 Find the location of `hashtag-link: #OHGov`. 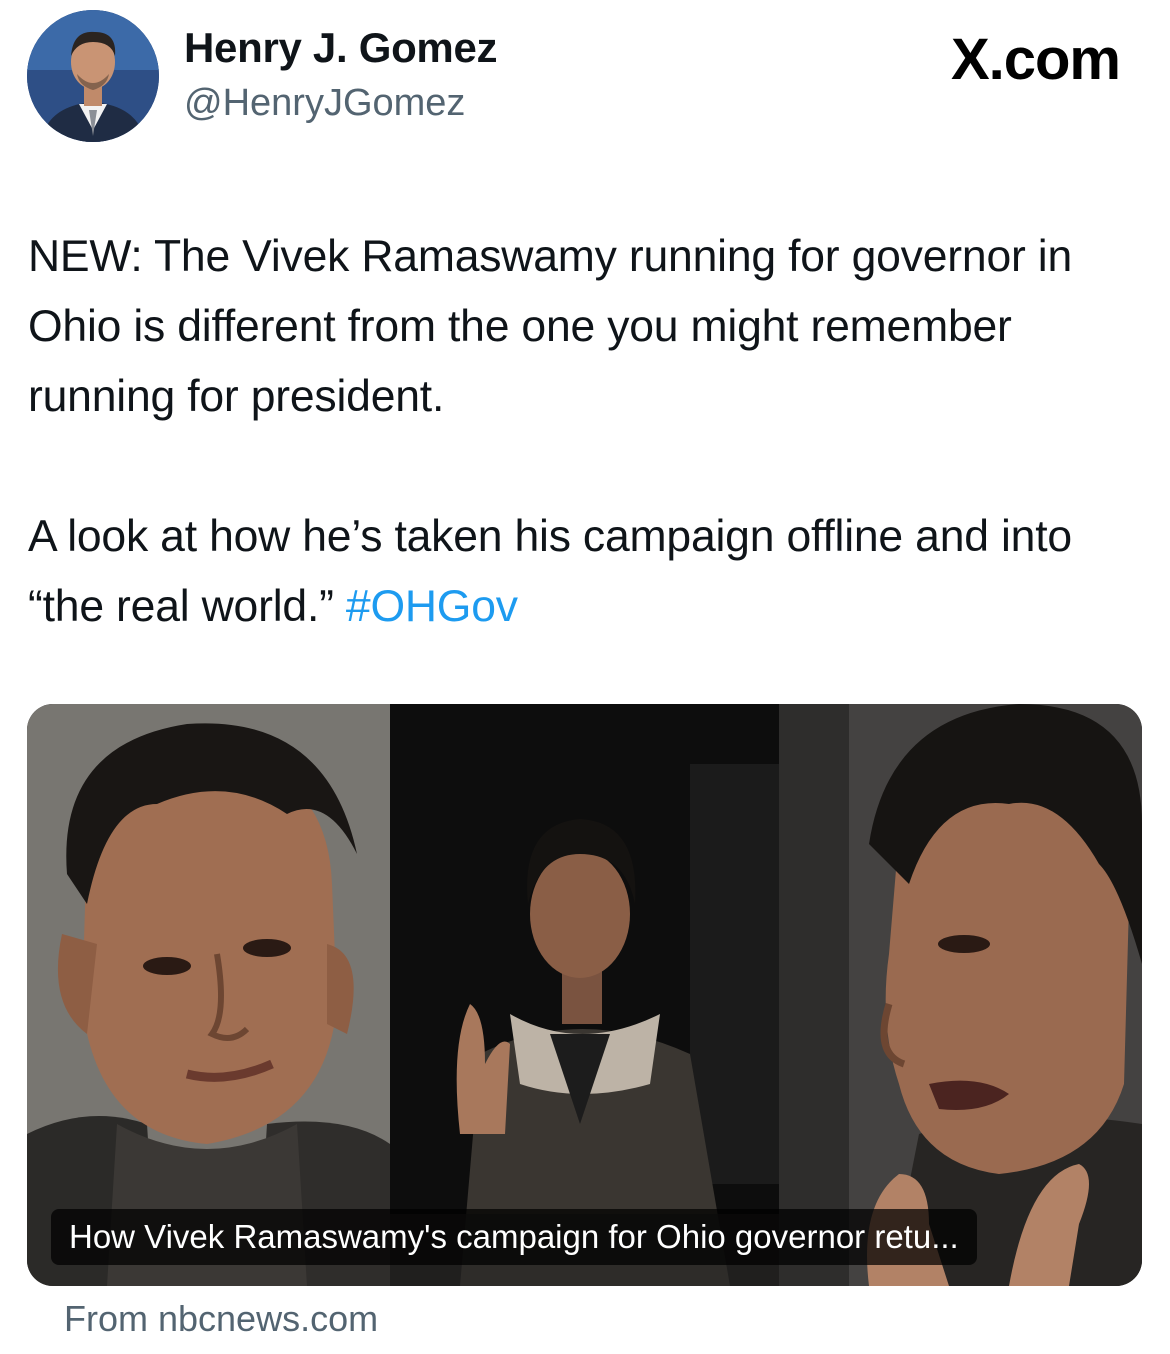

hashtag-link: #OHGov is located at coordinates (432, 606).